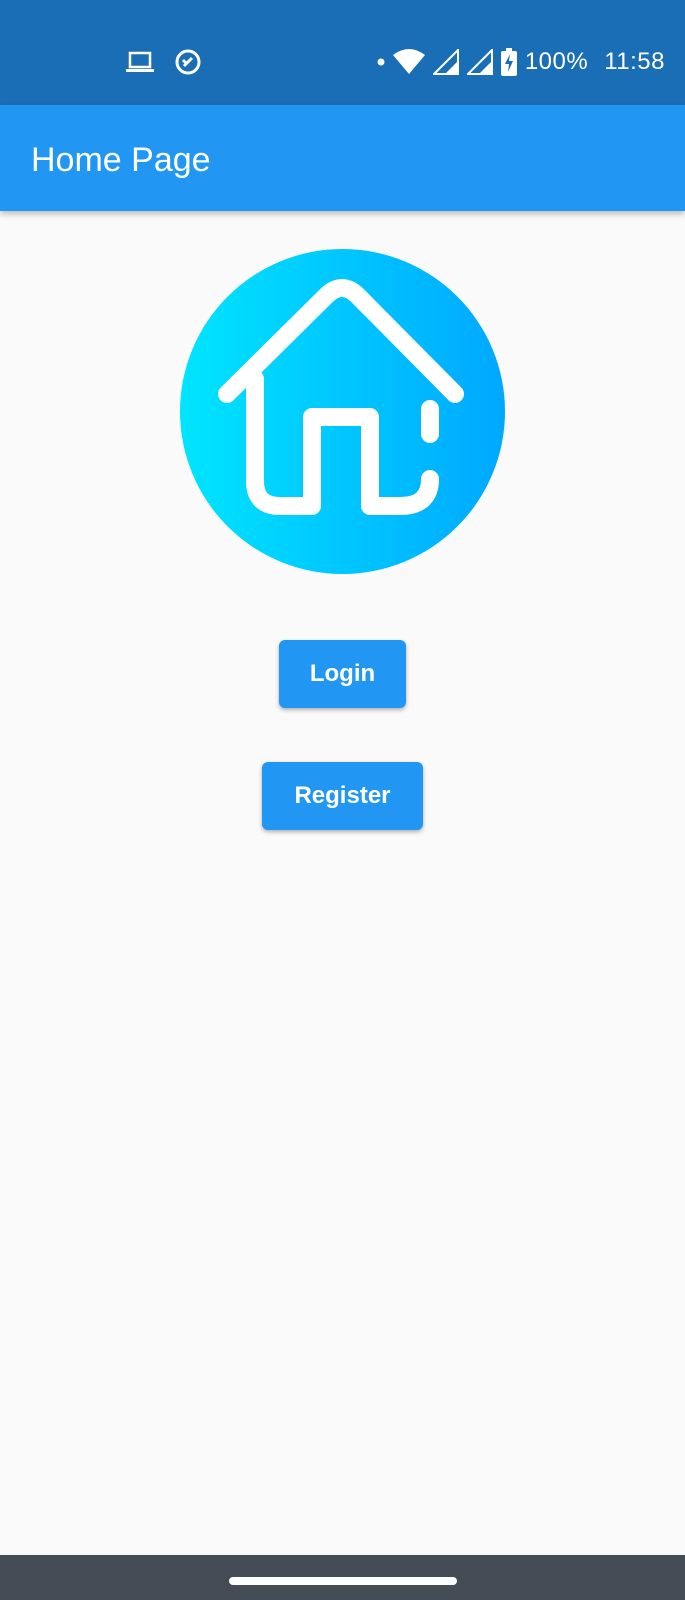  What do you see at coordinates (408, 62) in the screenshot?
I see `wifi-icon` at bounding box center [408, 62].